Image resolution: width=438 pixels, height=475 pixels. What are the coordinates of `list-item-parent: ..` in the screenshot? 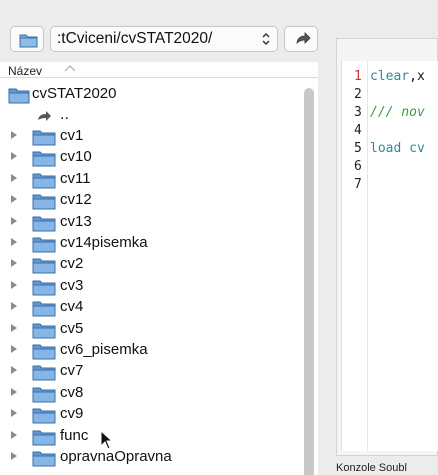 It's located at (150, 115).